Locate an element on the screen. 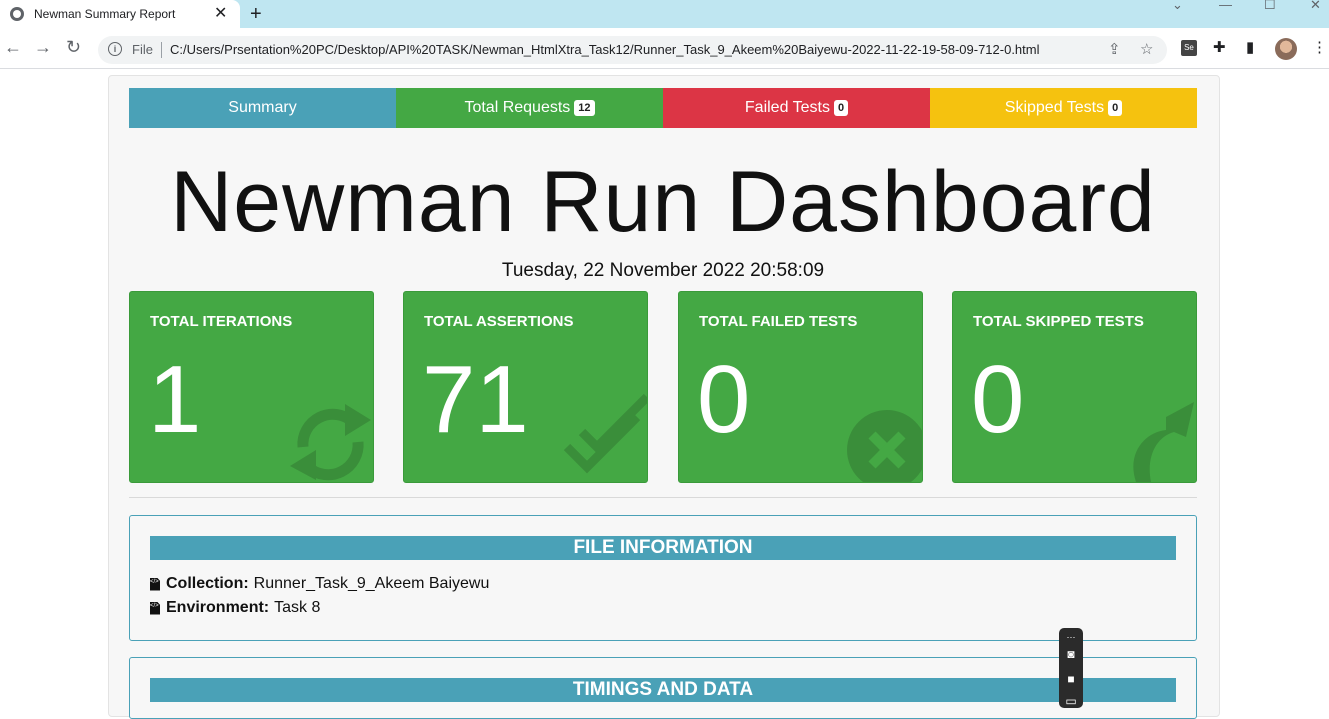 The height and width of the screenshot is (719, 1329). file-scheme-label: File is located at coordinates (142, 49).